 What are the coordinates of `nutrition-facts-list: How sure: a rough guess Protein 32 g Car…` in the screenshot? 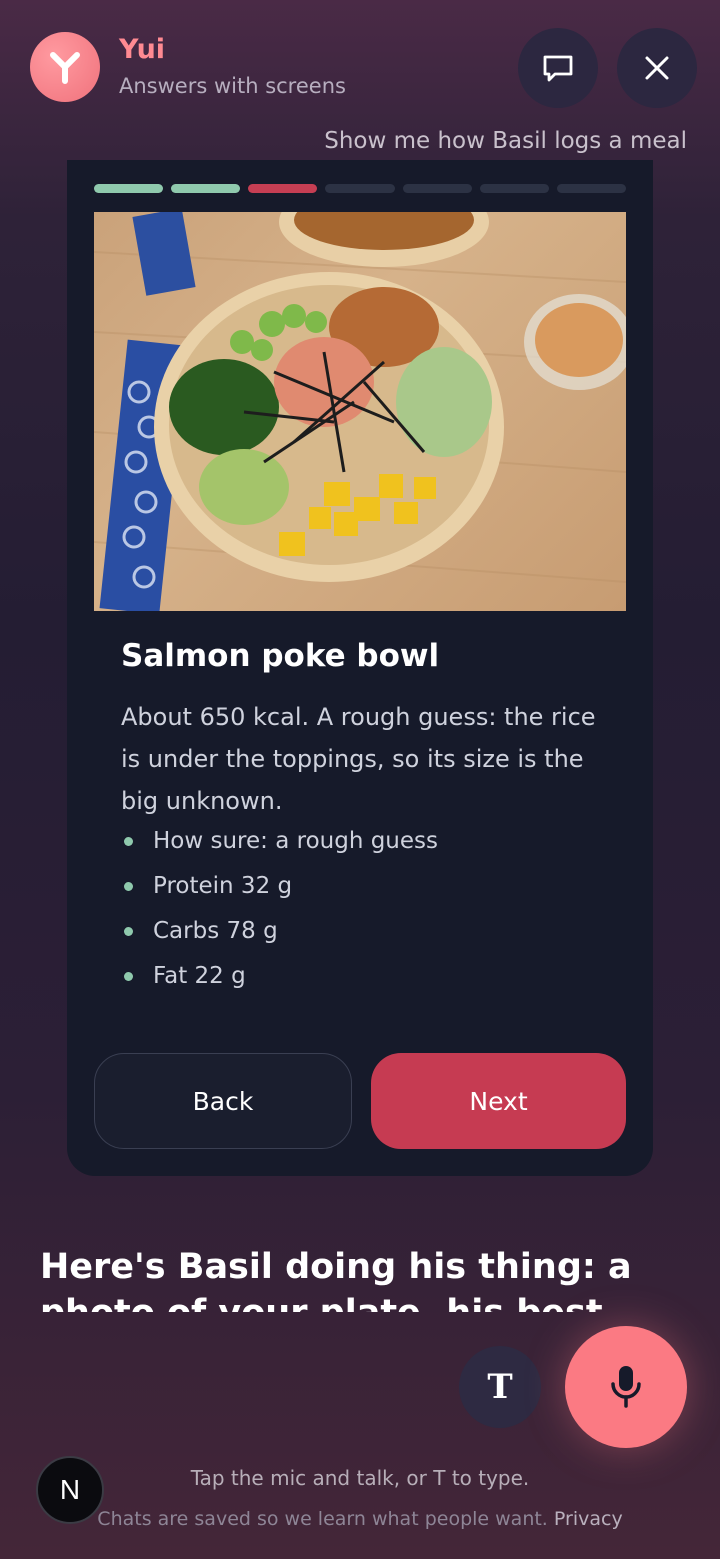 It's located at (279, 920).